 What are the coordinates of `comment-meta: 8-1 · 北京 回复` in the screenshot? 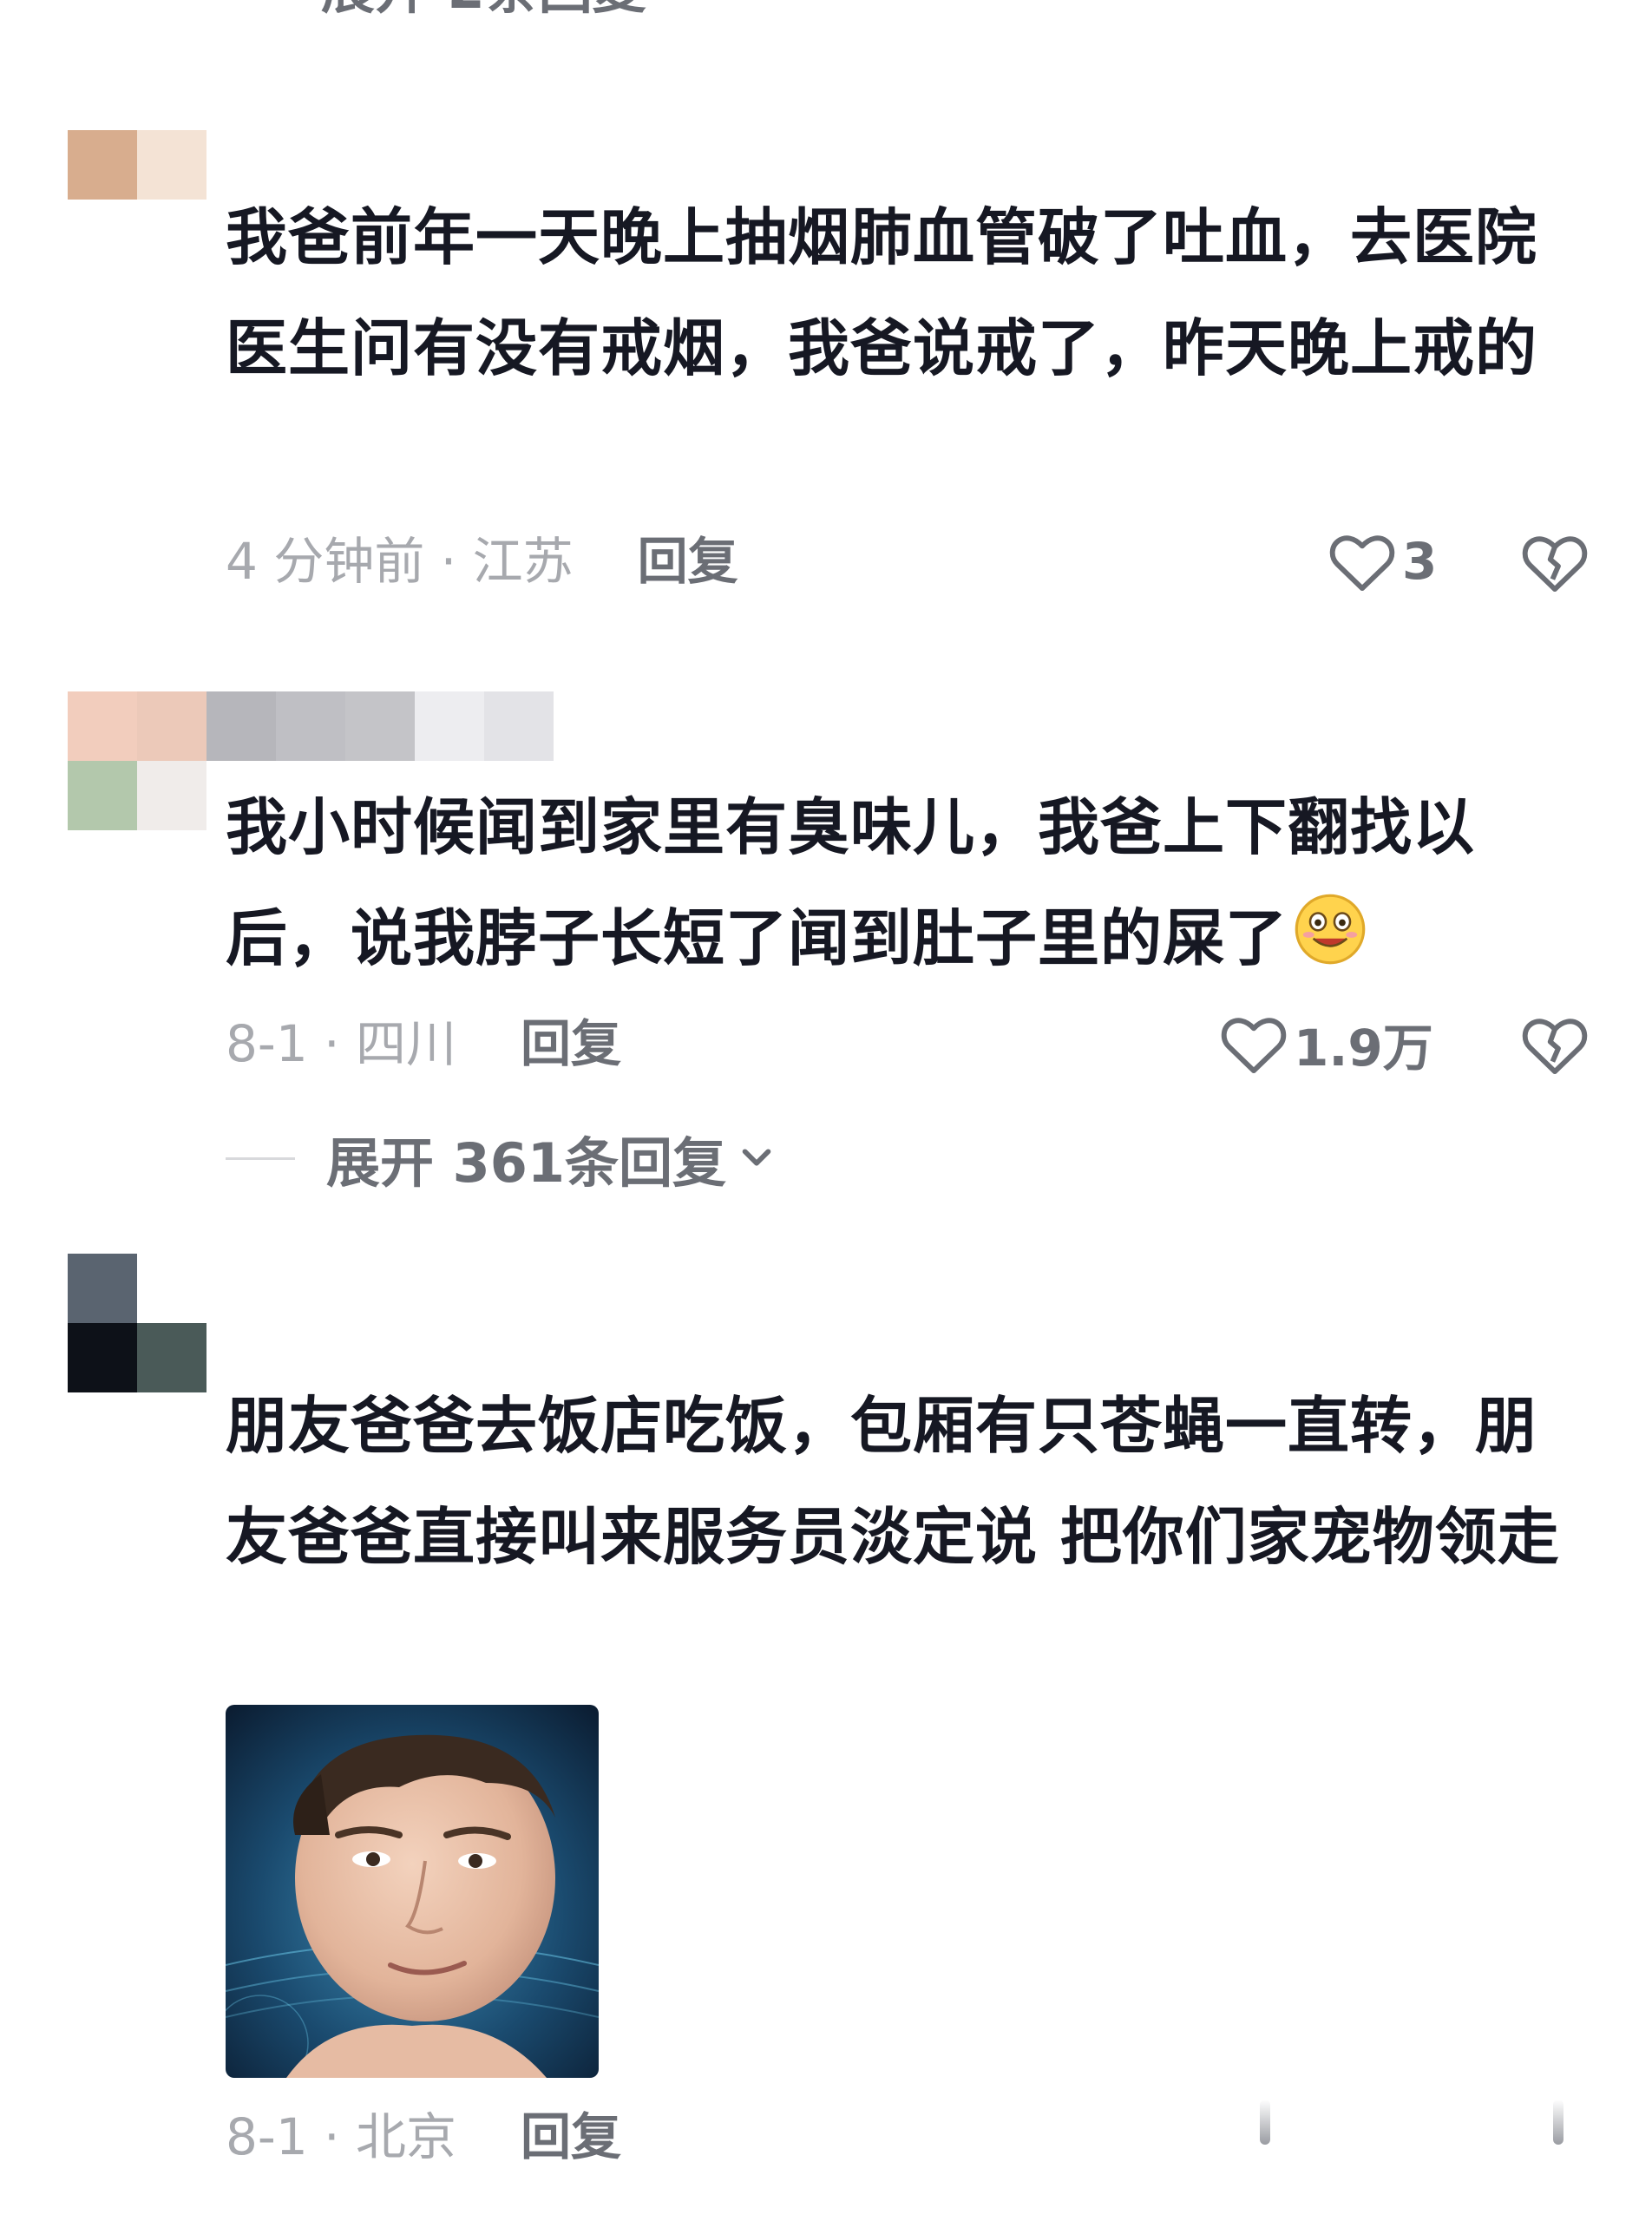 It's located at (424, 2137).